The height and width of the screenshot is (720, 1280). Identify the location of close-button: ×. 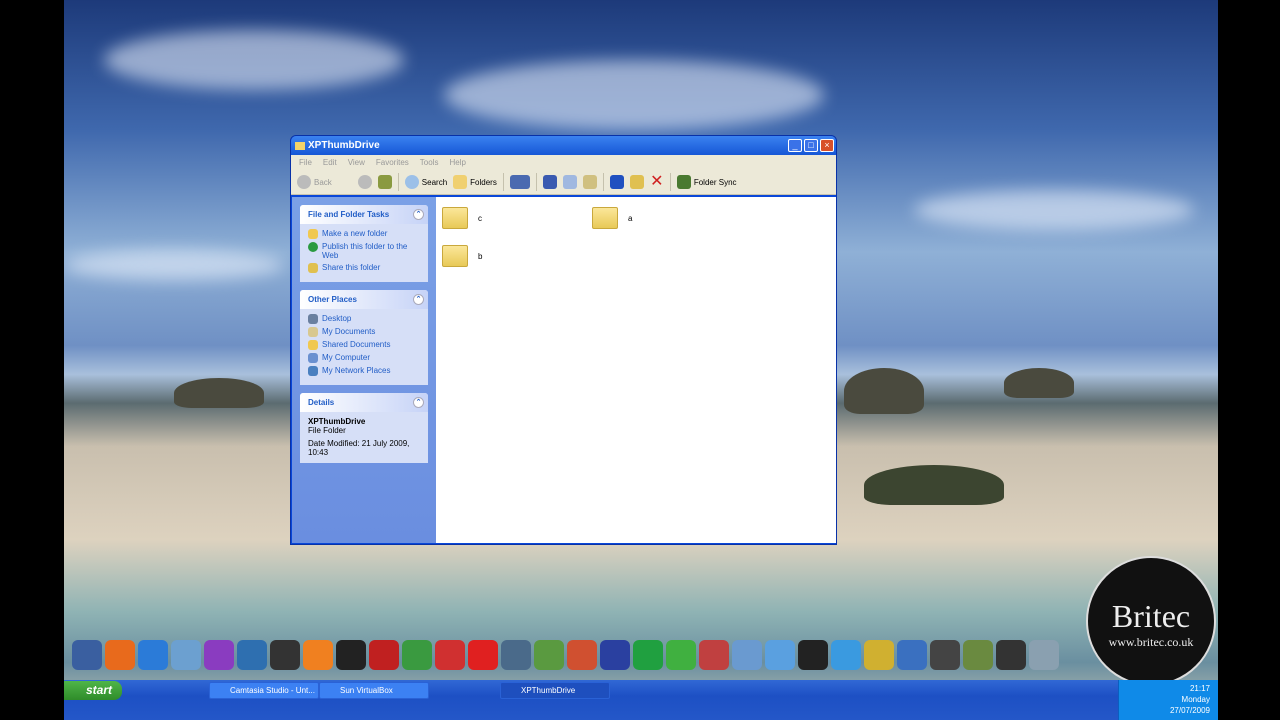
(827, 145).